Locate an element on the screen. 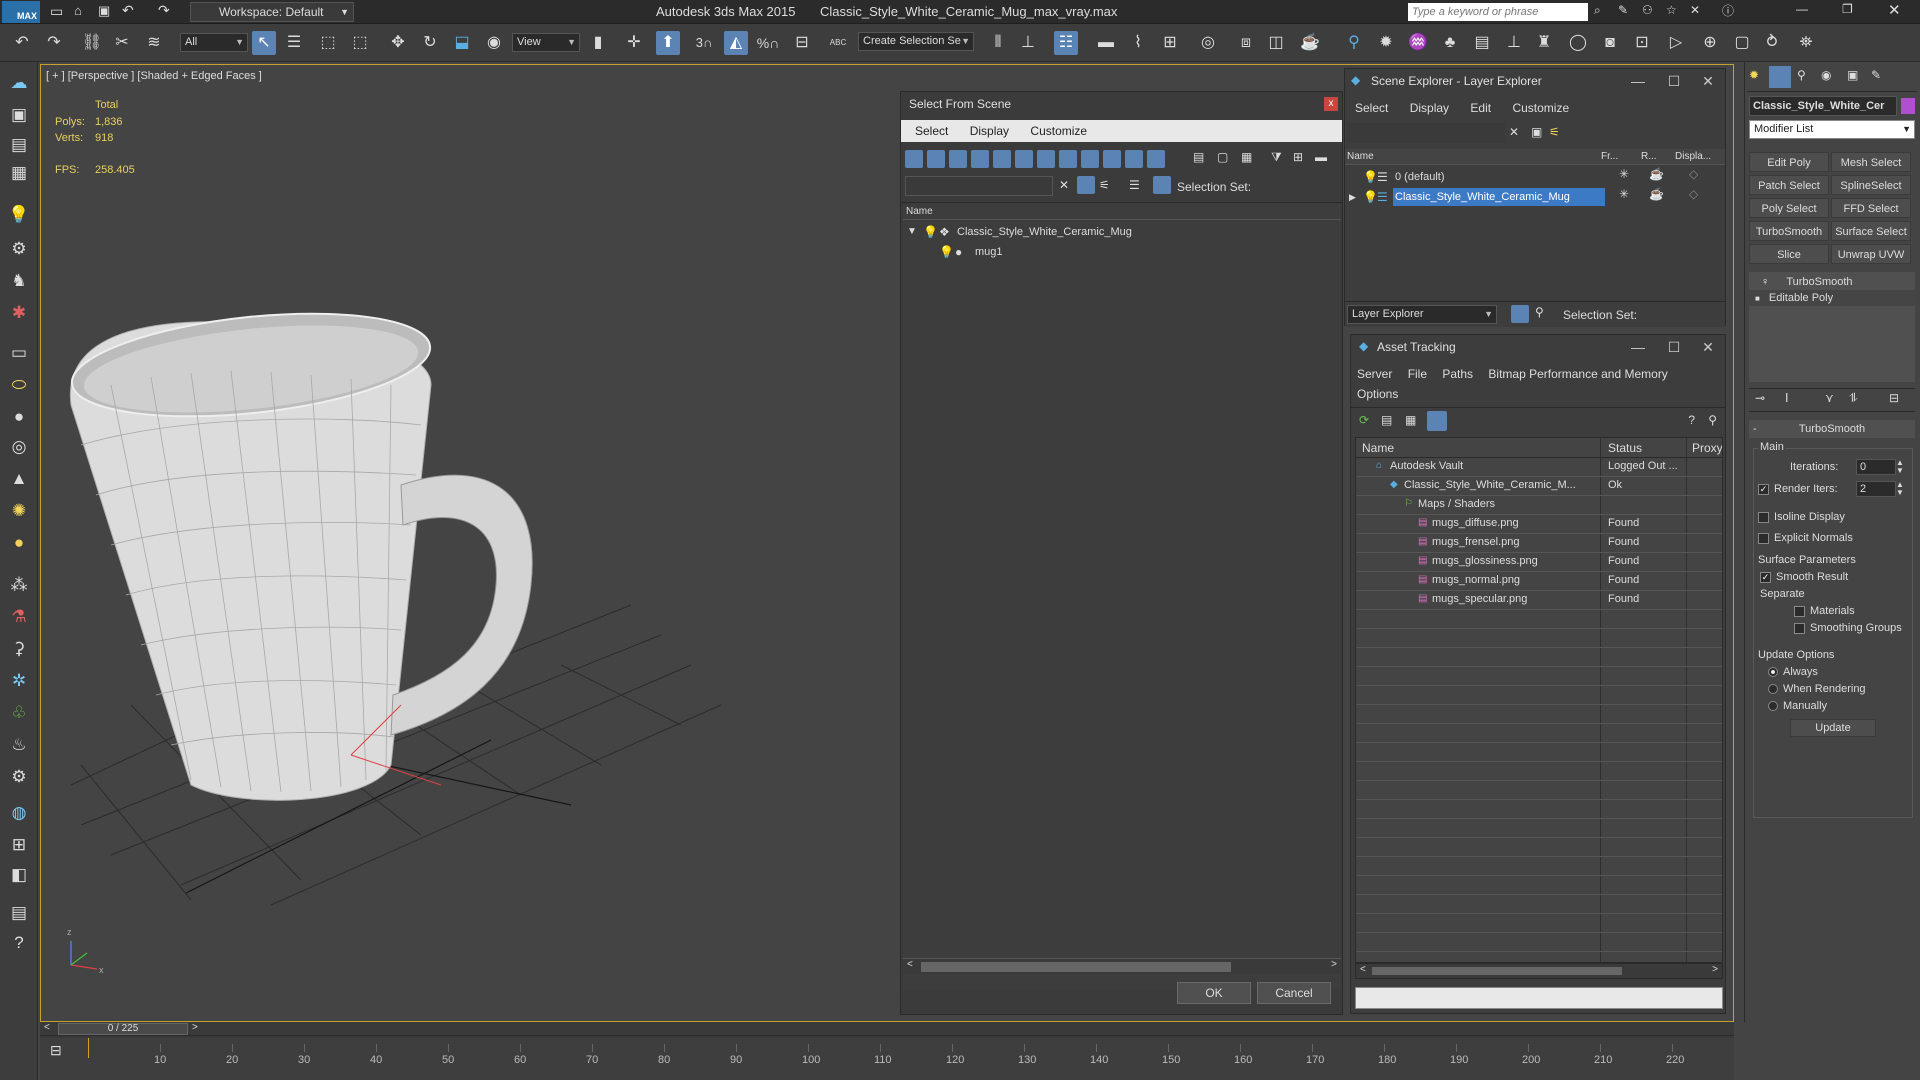  display-geometry-icon is located at coordinates (914, 159).